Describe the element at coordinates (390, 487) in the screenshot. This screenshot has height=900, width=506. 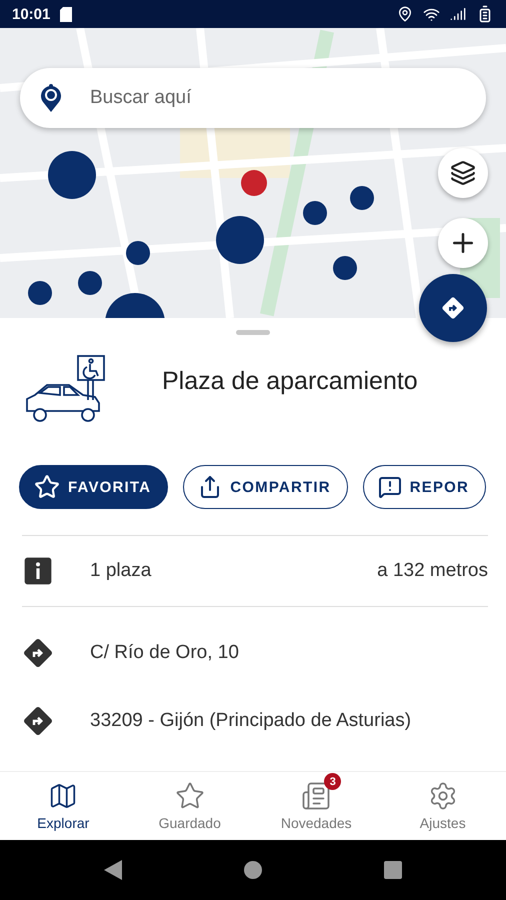
I see `report-icon` at that location.